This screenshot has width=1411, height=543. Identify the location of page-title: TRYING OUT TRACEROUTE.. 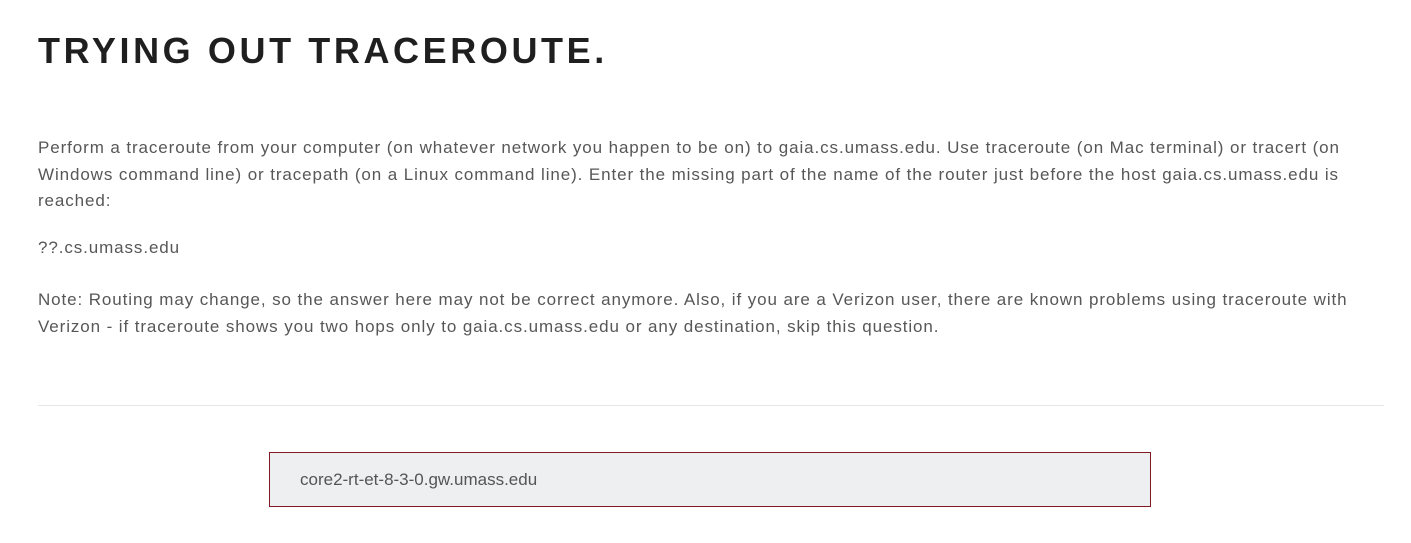
(323, 50).